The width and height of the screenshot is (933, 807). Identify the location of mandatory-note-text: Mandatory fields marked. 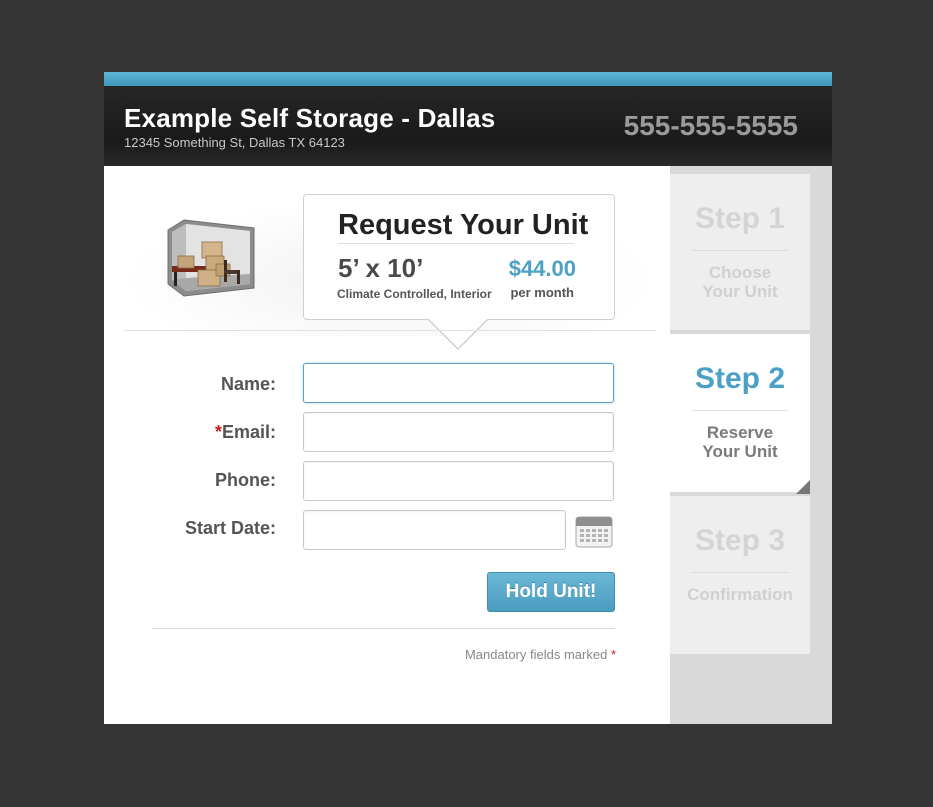
(536, 654).